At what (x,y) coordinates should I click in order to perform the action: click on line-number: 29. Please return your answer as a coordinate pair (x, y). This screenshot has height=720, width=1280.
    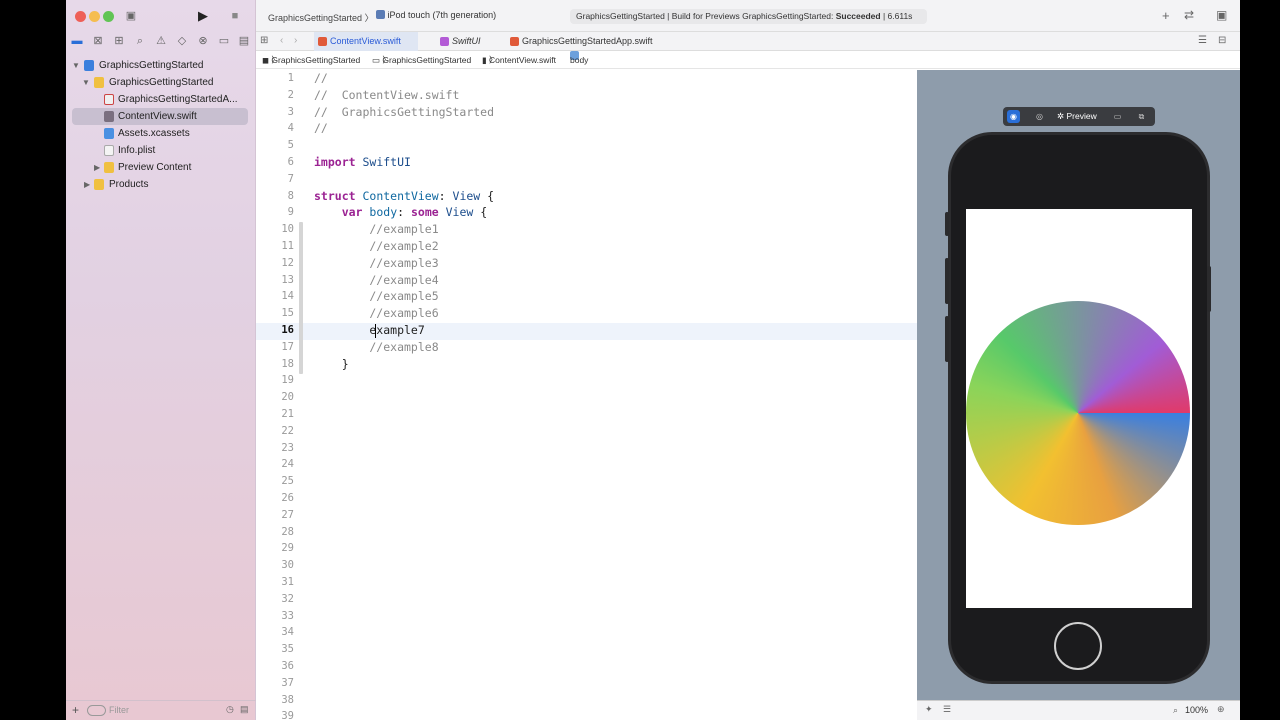
    Looking at the image, I should click on (287, 548).